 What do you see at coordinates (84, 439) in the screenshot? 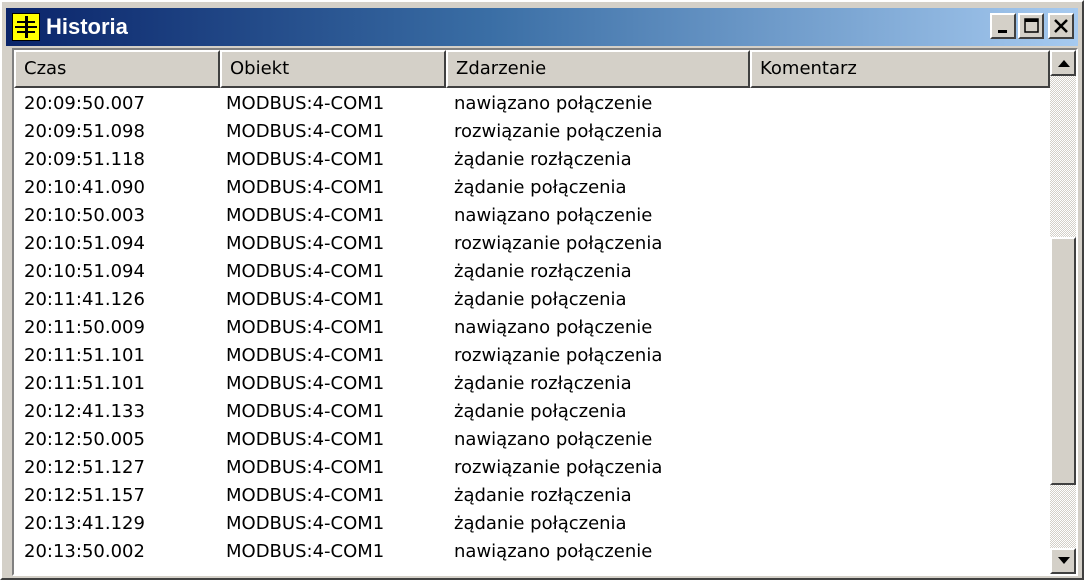
I see `cell-time: 20:12:50.005` at bounding box center [84, 439].